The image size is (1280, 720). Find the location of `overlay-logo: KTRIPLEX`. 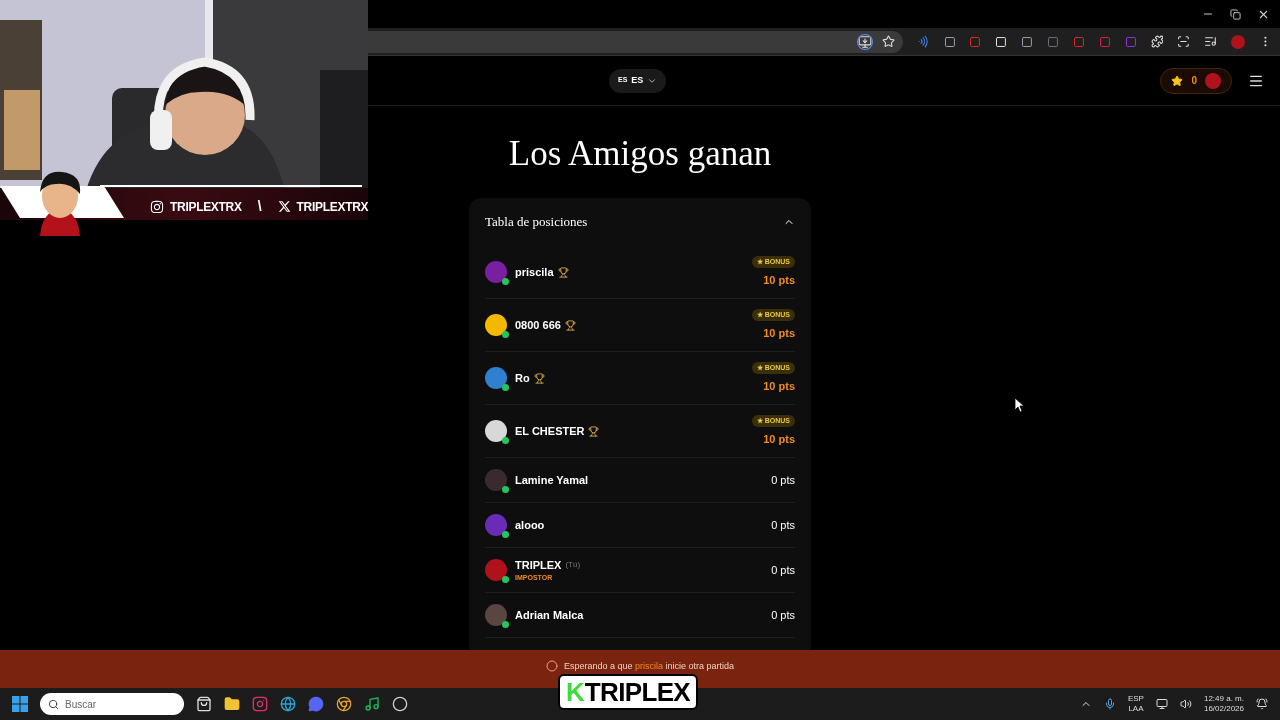

overlay-logo: KTRIPLEX is located at coordinates (628, 692).